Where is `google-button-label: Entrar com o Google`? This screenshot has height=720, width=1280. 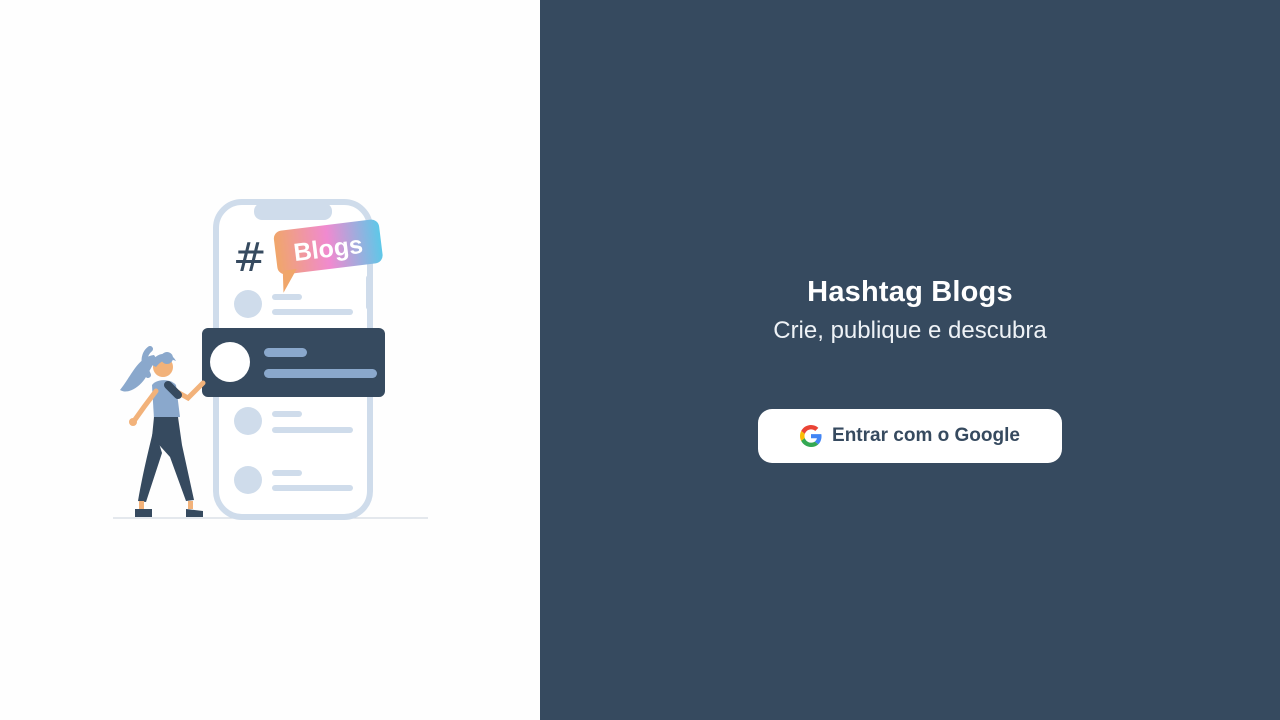 google-button-label: Entrar com o Google is located at coordinates (926, 435).